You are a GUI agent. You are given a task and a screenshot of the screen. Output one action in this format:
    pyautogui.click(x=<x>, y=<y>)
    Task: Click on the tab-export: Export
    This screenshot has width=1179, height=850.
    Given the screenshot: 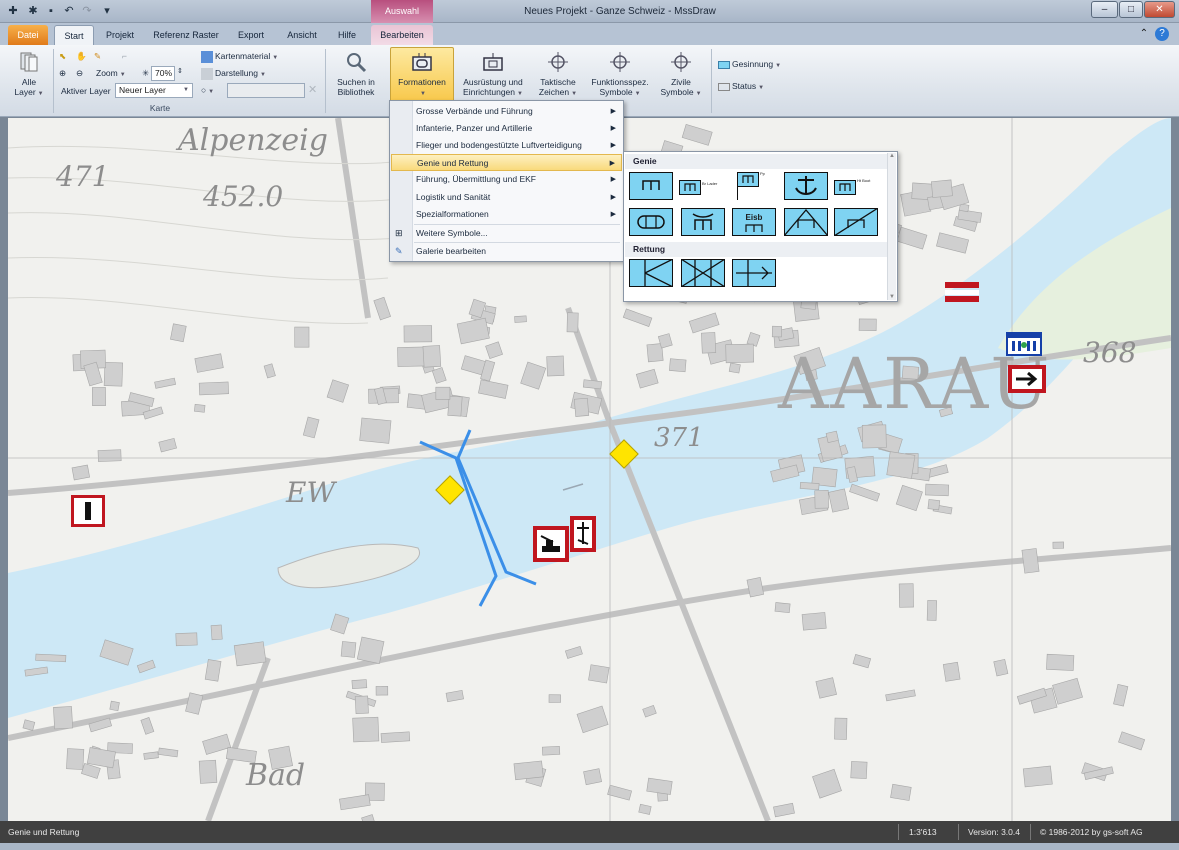 What is the action you would take?
    pyautogui.click(x=251, y=35)
    